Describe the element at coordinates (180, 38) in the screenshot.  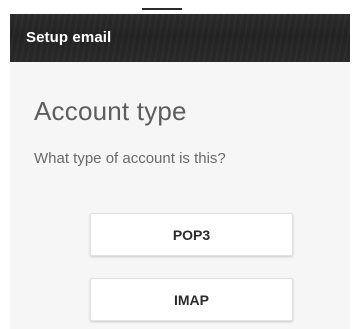
I see `app-bar: Setup email` at that location.